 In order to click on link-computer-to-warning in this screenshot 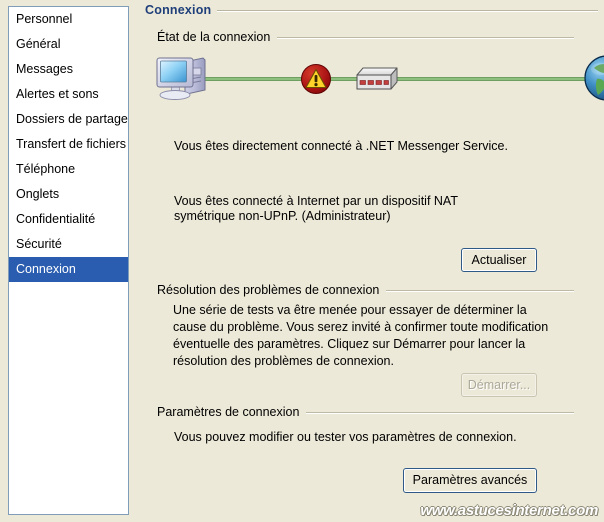, I will do `click(253, 79)`.